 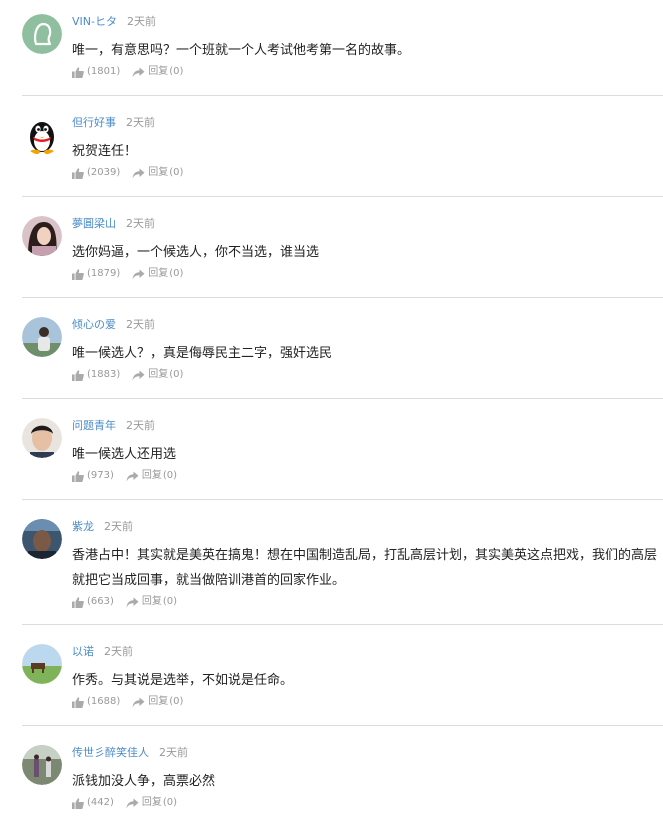 I want to click on username-link: 紫龙, so click(x=83, y=526).